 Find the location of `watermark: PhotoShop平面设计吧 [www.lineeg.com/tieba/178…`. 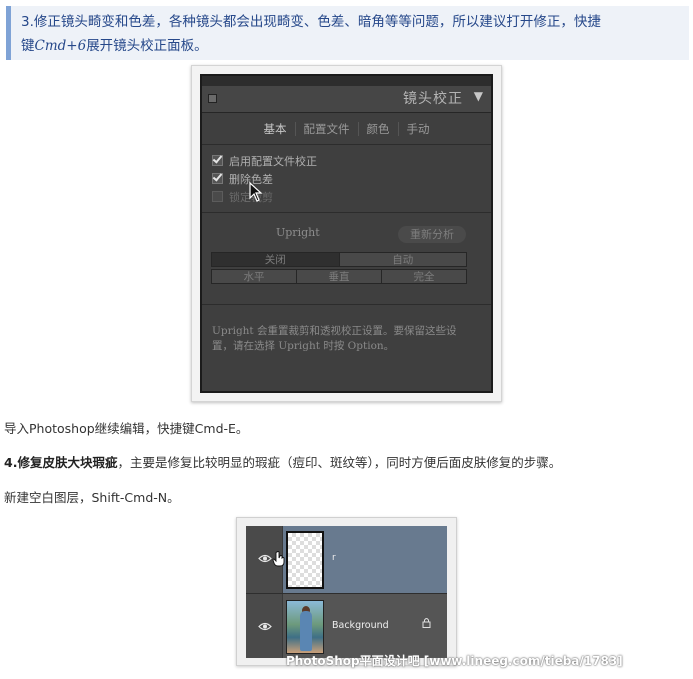

watermark: PhotoShop平面设计吧 [www.lineeg.com/tieba/178… is located at coordinates (454, 661).